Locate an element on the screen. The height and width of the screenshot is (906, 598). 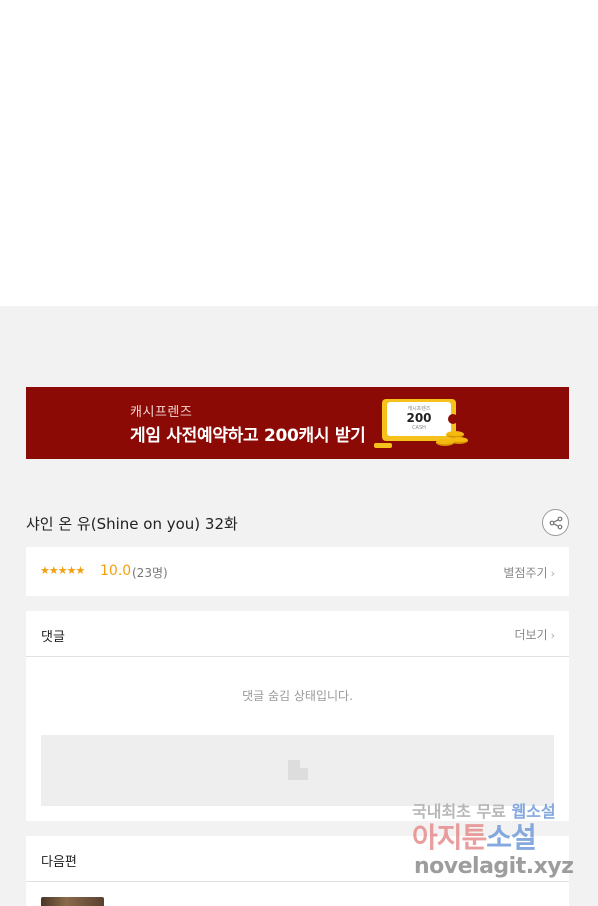
ad-placeholder is located at coordinates (297, 770).